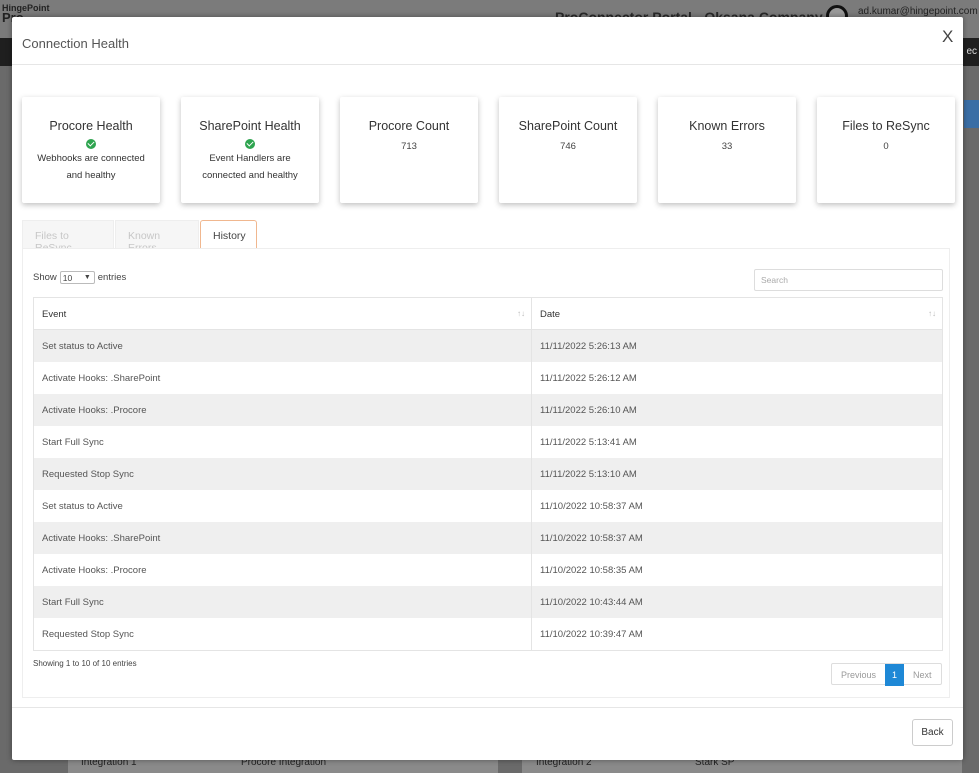 This screenshot has width=979, height=773. What do you see at coordinates (947, 37) in the screenshot?
I see `close-button: X` at bounding box center [947, 37].